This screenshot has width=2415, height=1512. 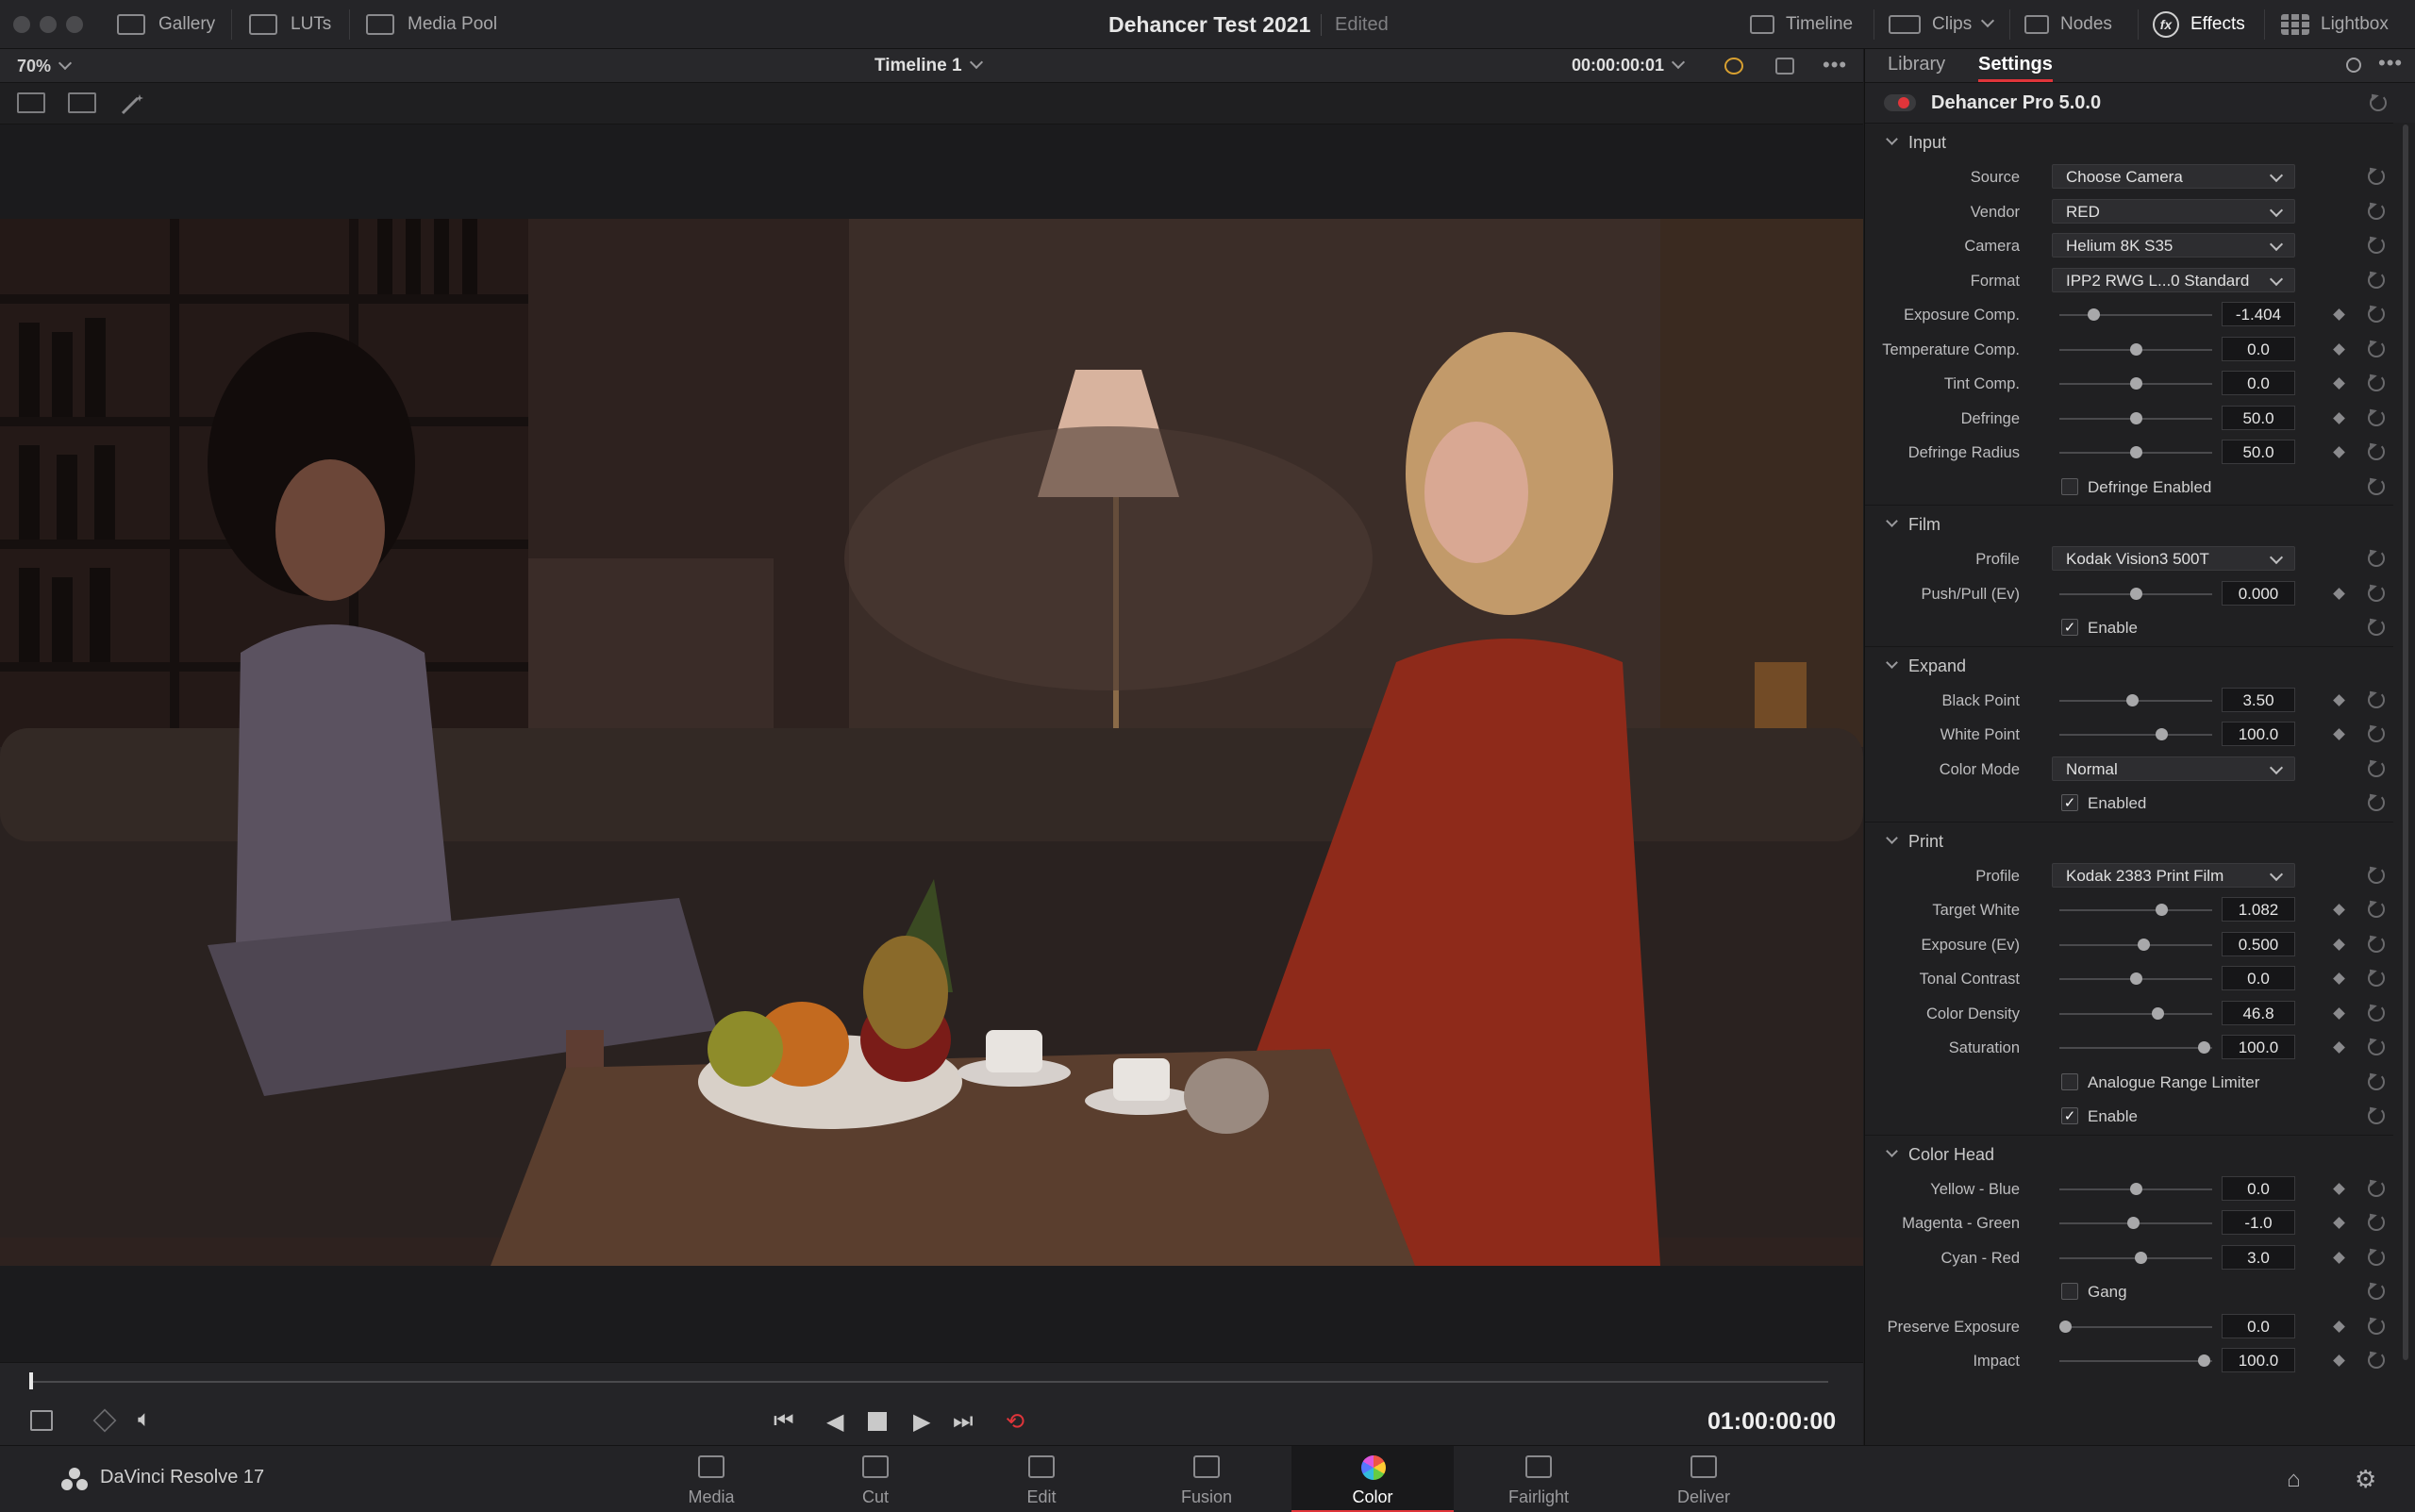 I want to click on color-mode-dropdown: Normal, so click(x=2173, y=768).